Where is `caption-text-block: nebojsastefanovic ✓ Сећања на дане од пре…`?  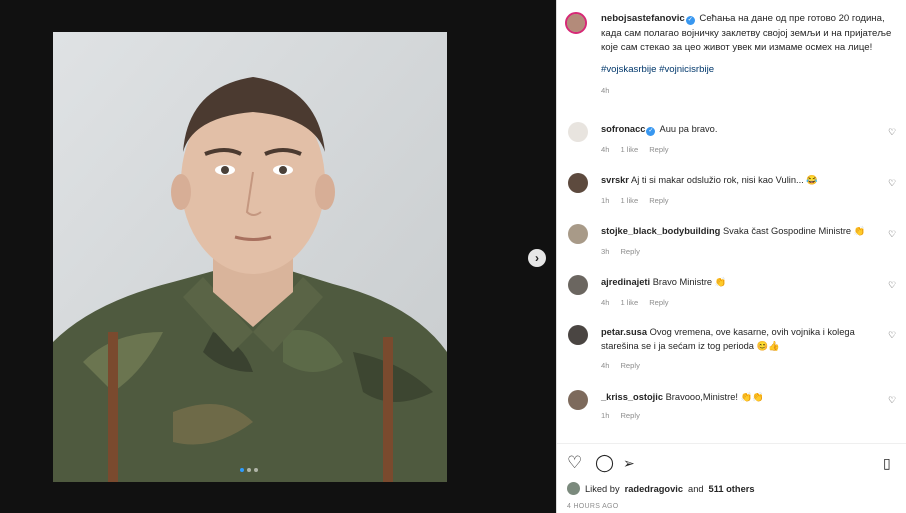
caption-text-block: nebojsastefanovic ✓ Сећања на дане од пре… is located at coordinates (751, 55).